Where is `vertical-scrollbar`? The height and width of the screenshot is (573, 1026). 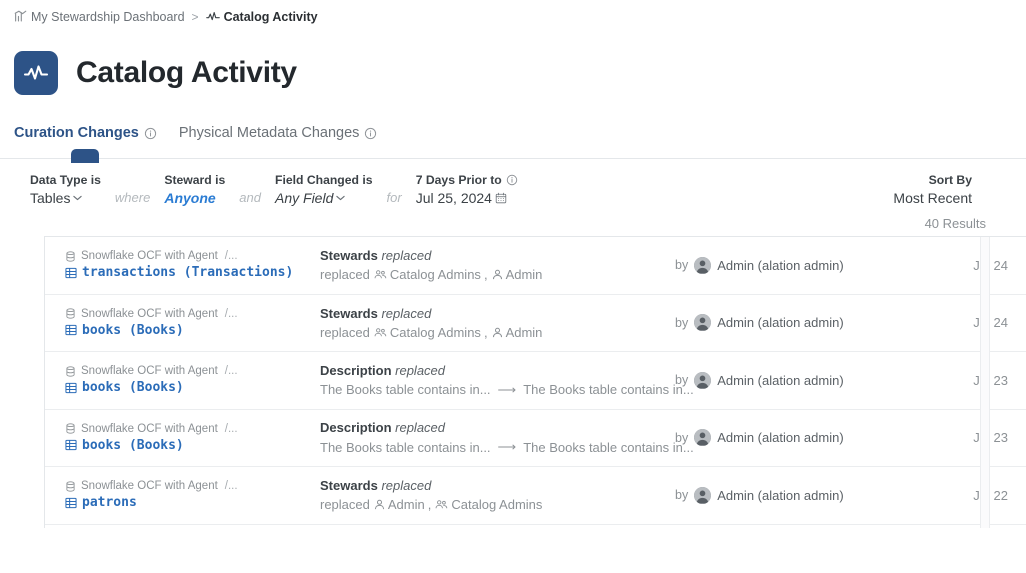
vertical-scrollbar is located at coordinates (985, 382).